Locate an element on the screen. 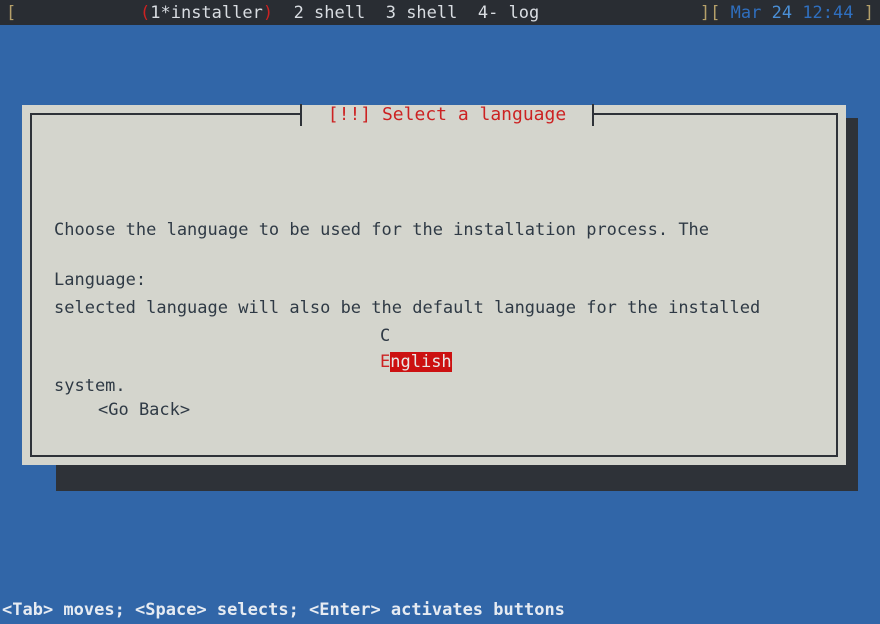  dialog-body-line-3: system. is located at coordinates (90, 386).